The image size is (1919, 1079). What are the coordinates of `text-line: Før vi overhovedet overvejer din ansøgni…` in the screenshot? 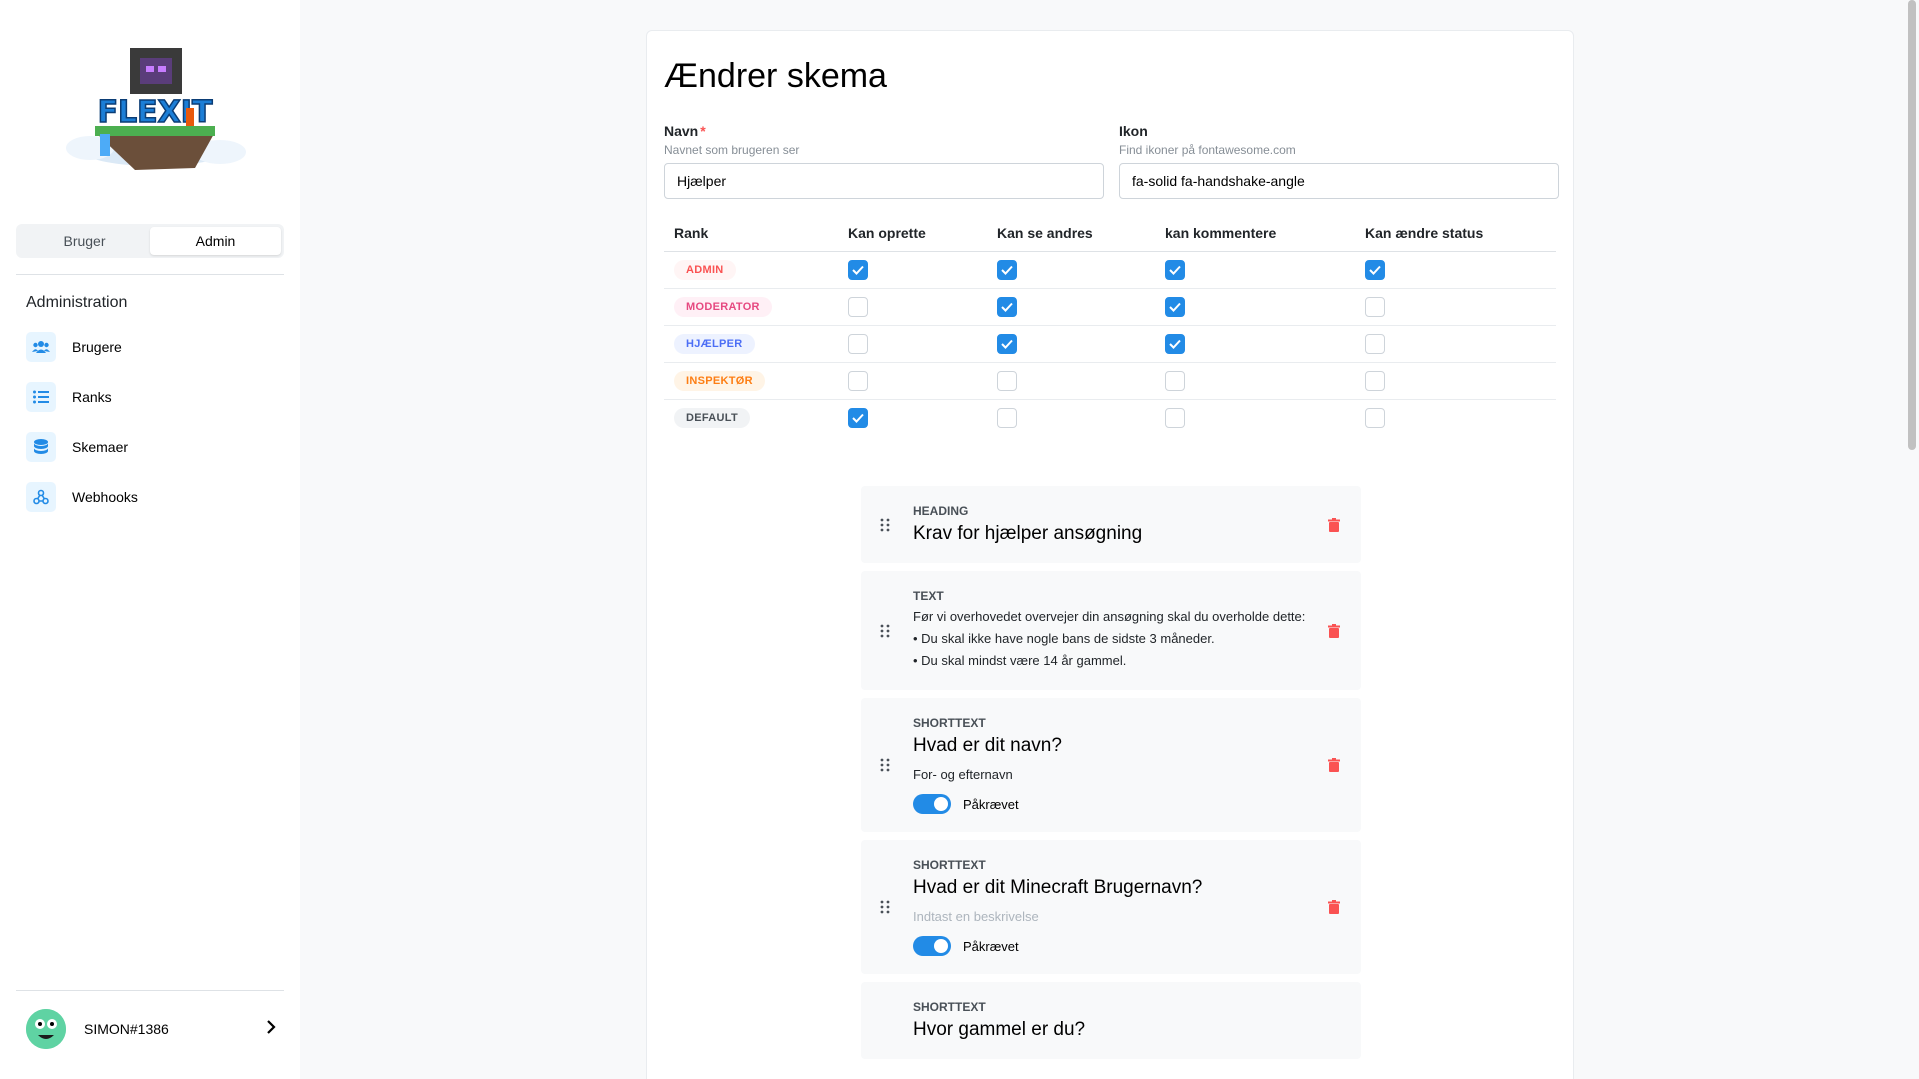 It's located at (1109, 616).